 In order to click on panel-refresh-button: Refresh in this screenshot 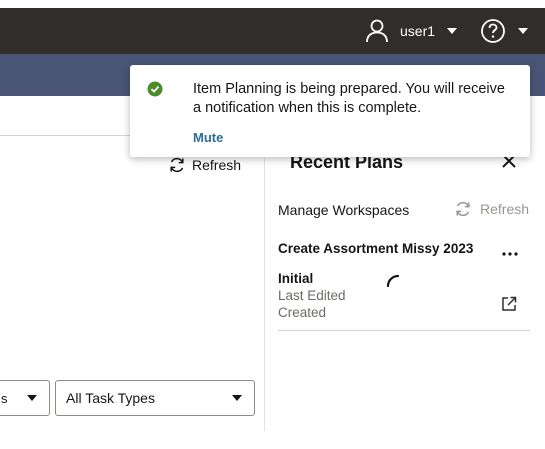, I will do `click(491, 209)`.